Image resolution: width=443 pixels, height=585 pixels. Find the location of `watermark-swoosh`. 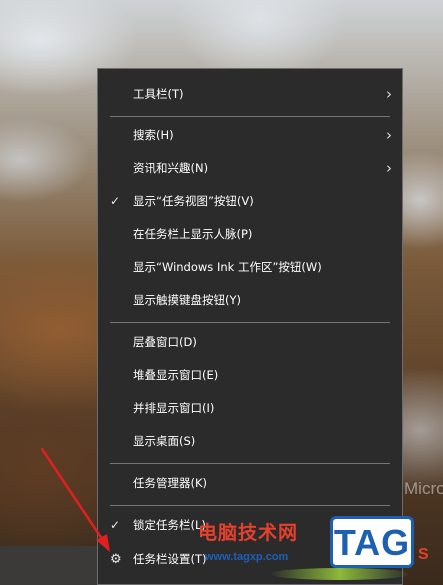

watermark-swoosh is located at coordinates (340, 574).